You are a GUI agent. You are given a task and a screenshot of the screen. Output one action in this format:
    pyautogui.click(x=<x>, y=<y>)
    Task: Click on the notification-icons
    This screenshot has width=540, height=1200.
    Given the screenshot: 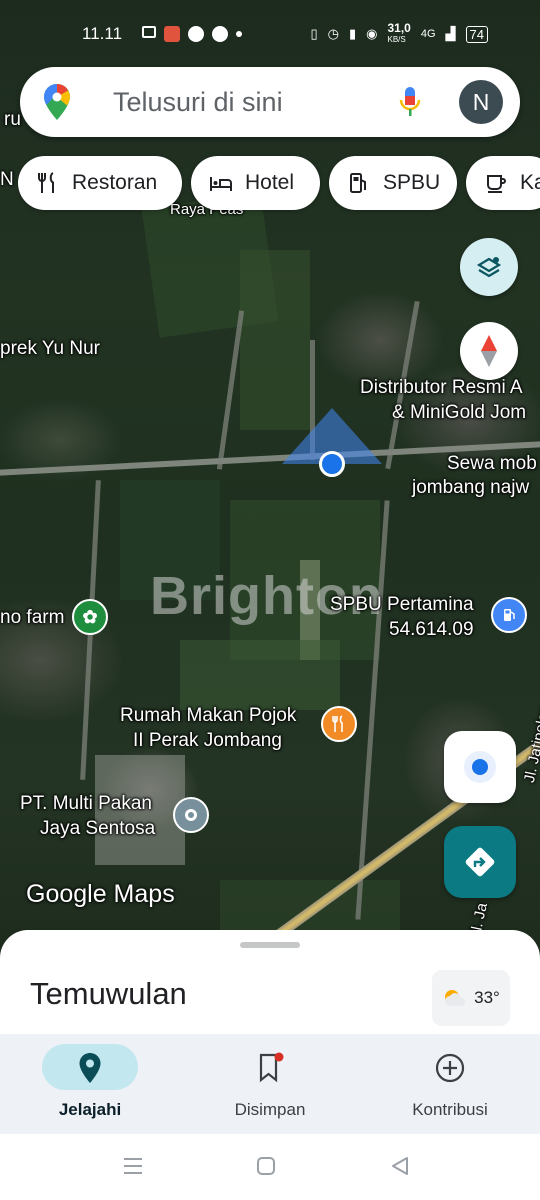 What is the action you would take?
    pyautogui.click(x=192, y=34)
    